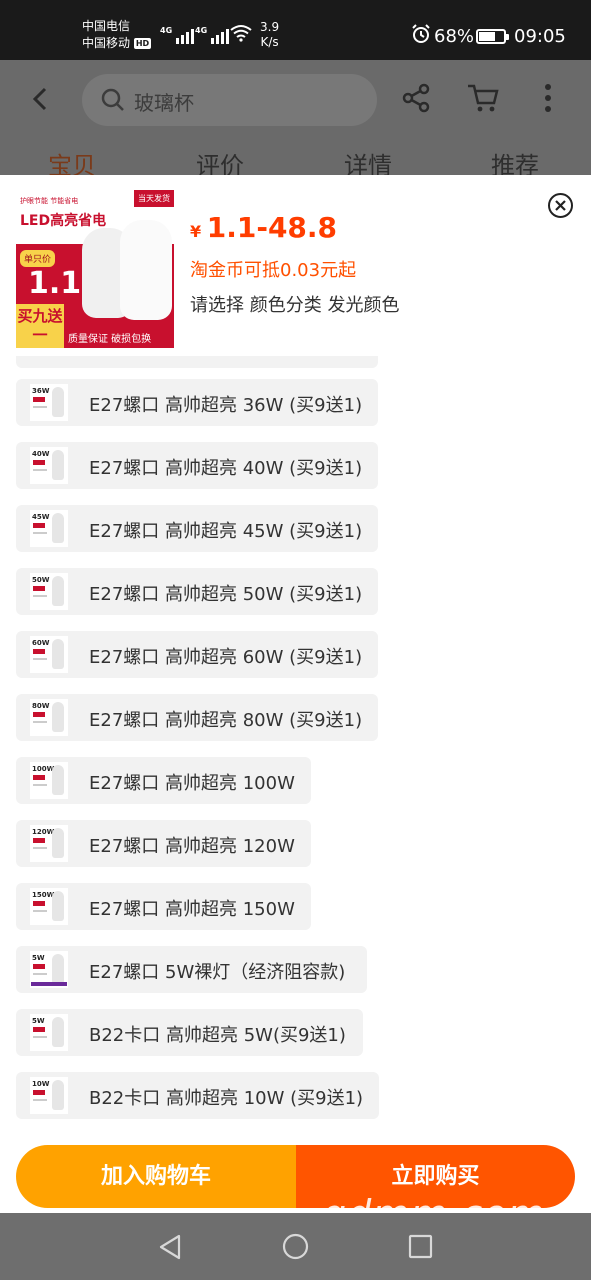 The height and width of the screenshot is (1280, 591). What do you see at coordinates (117, 35) in the screenshot?
I see `carrier-info: 中国电信 中国移动 HD` at bounding box center [117, 35].